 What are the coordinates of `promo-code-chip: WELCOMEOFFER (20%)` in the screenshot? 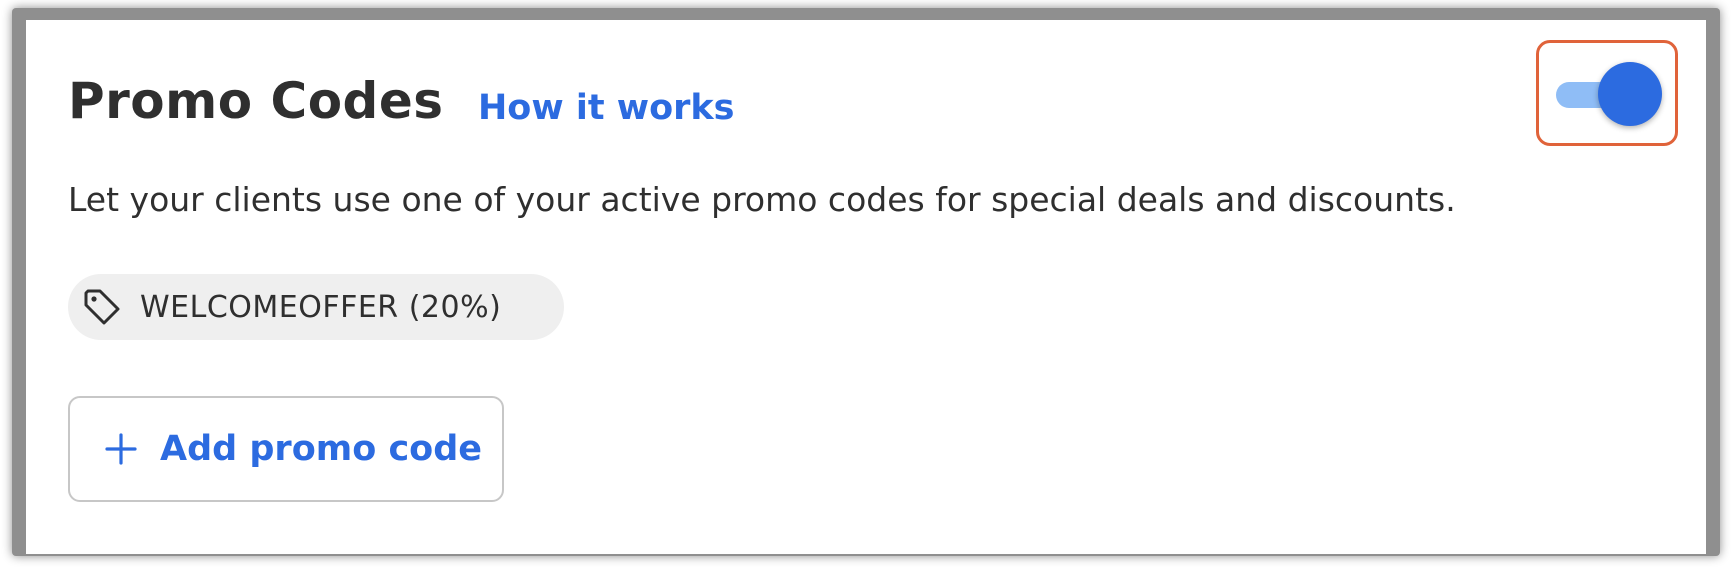 It's located at (316, 307).